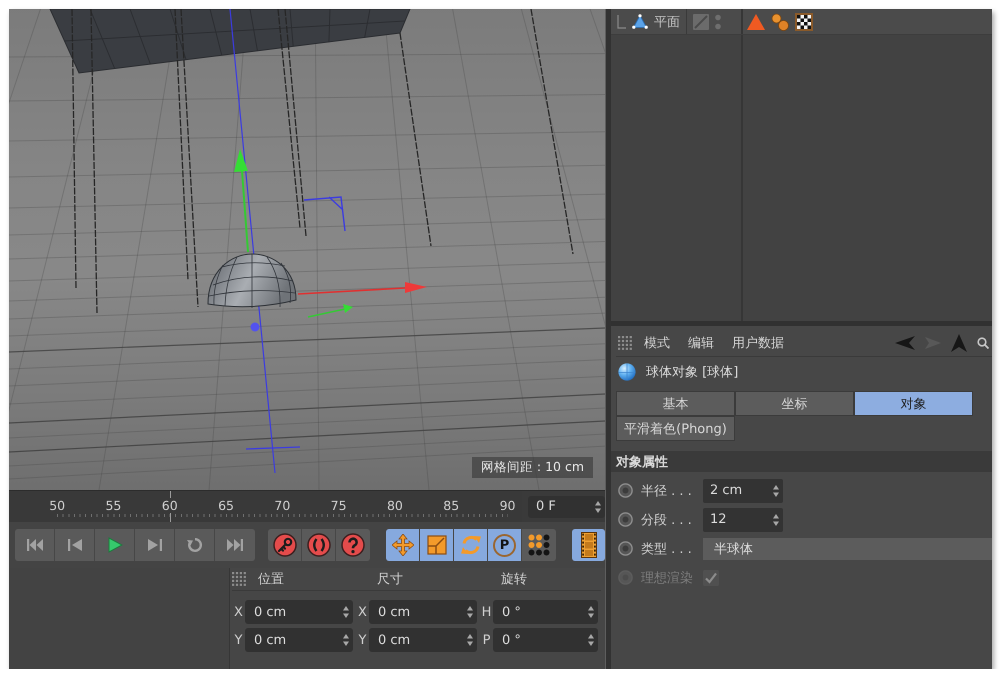 The height and width of the screenshot is (679, 1000). What do you see at coordinates (395, 505) in the screenshot?
I see `frame-number: 80` at bounding box center [395, 505].